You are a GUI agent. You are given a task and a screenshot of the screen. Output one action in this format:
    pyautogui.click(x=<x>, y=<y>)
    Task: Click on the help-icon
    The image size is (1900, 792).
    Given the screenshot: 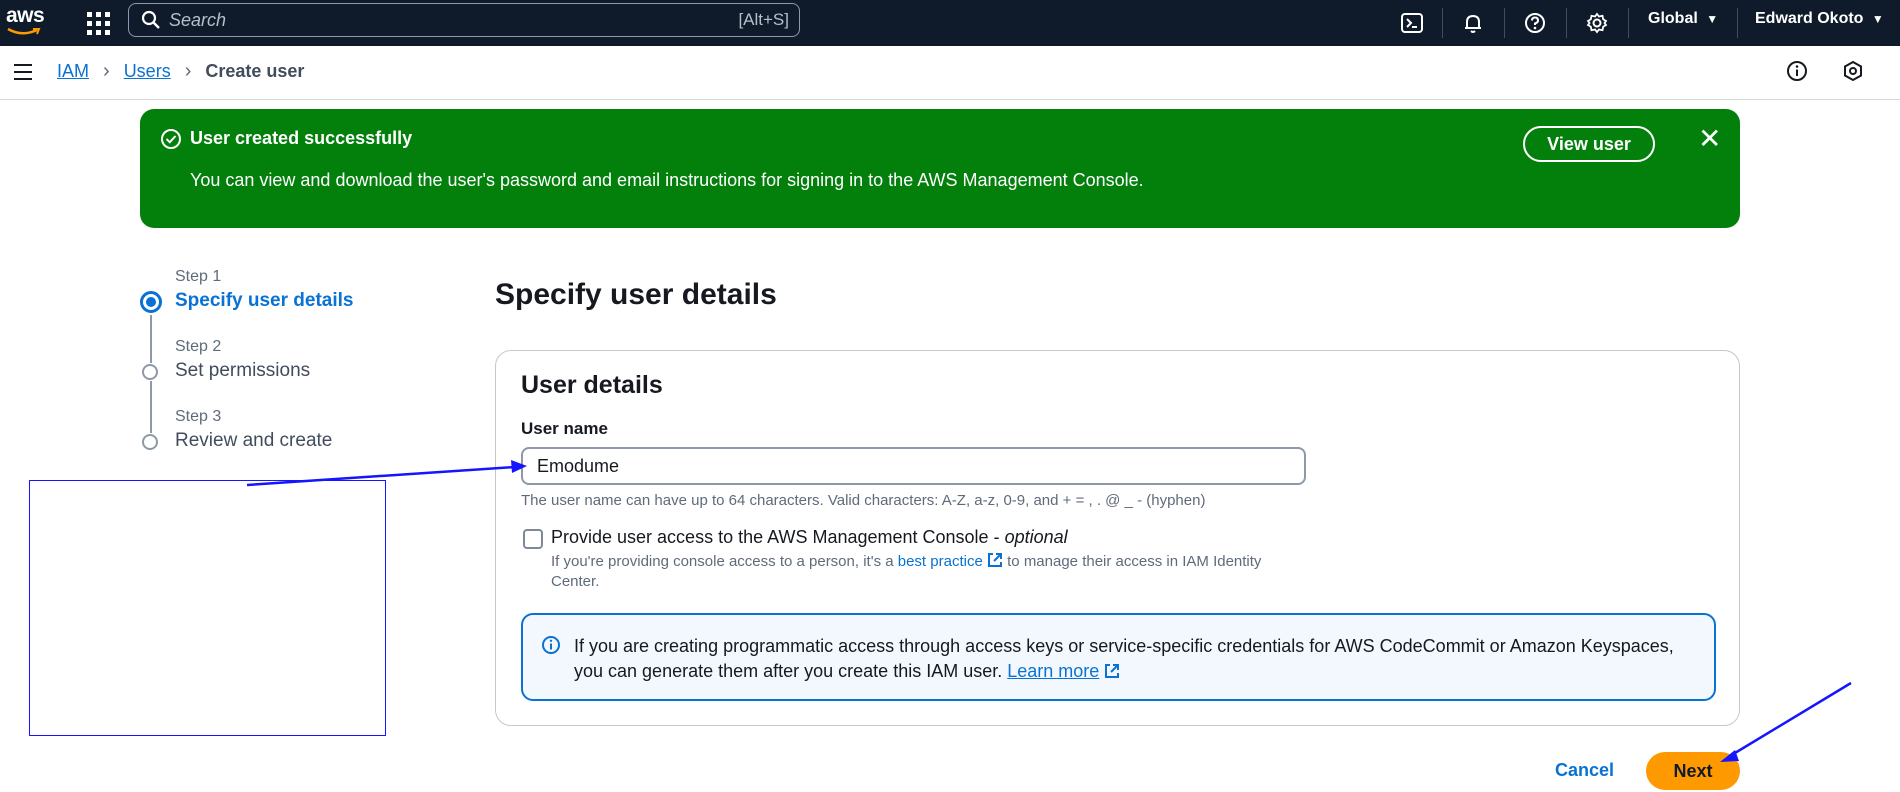 What is the action you would take?
    pyautogui.click(x=1535, y=23)
    